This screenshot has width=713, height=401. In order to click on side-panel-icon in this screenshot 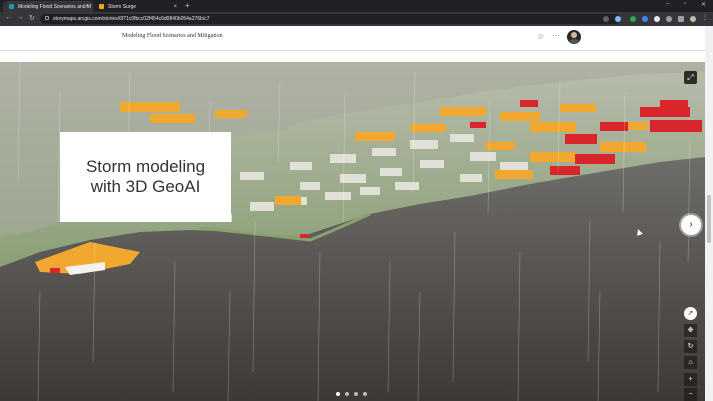, I will do `click(681, 19)`.